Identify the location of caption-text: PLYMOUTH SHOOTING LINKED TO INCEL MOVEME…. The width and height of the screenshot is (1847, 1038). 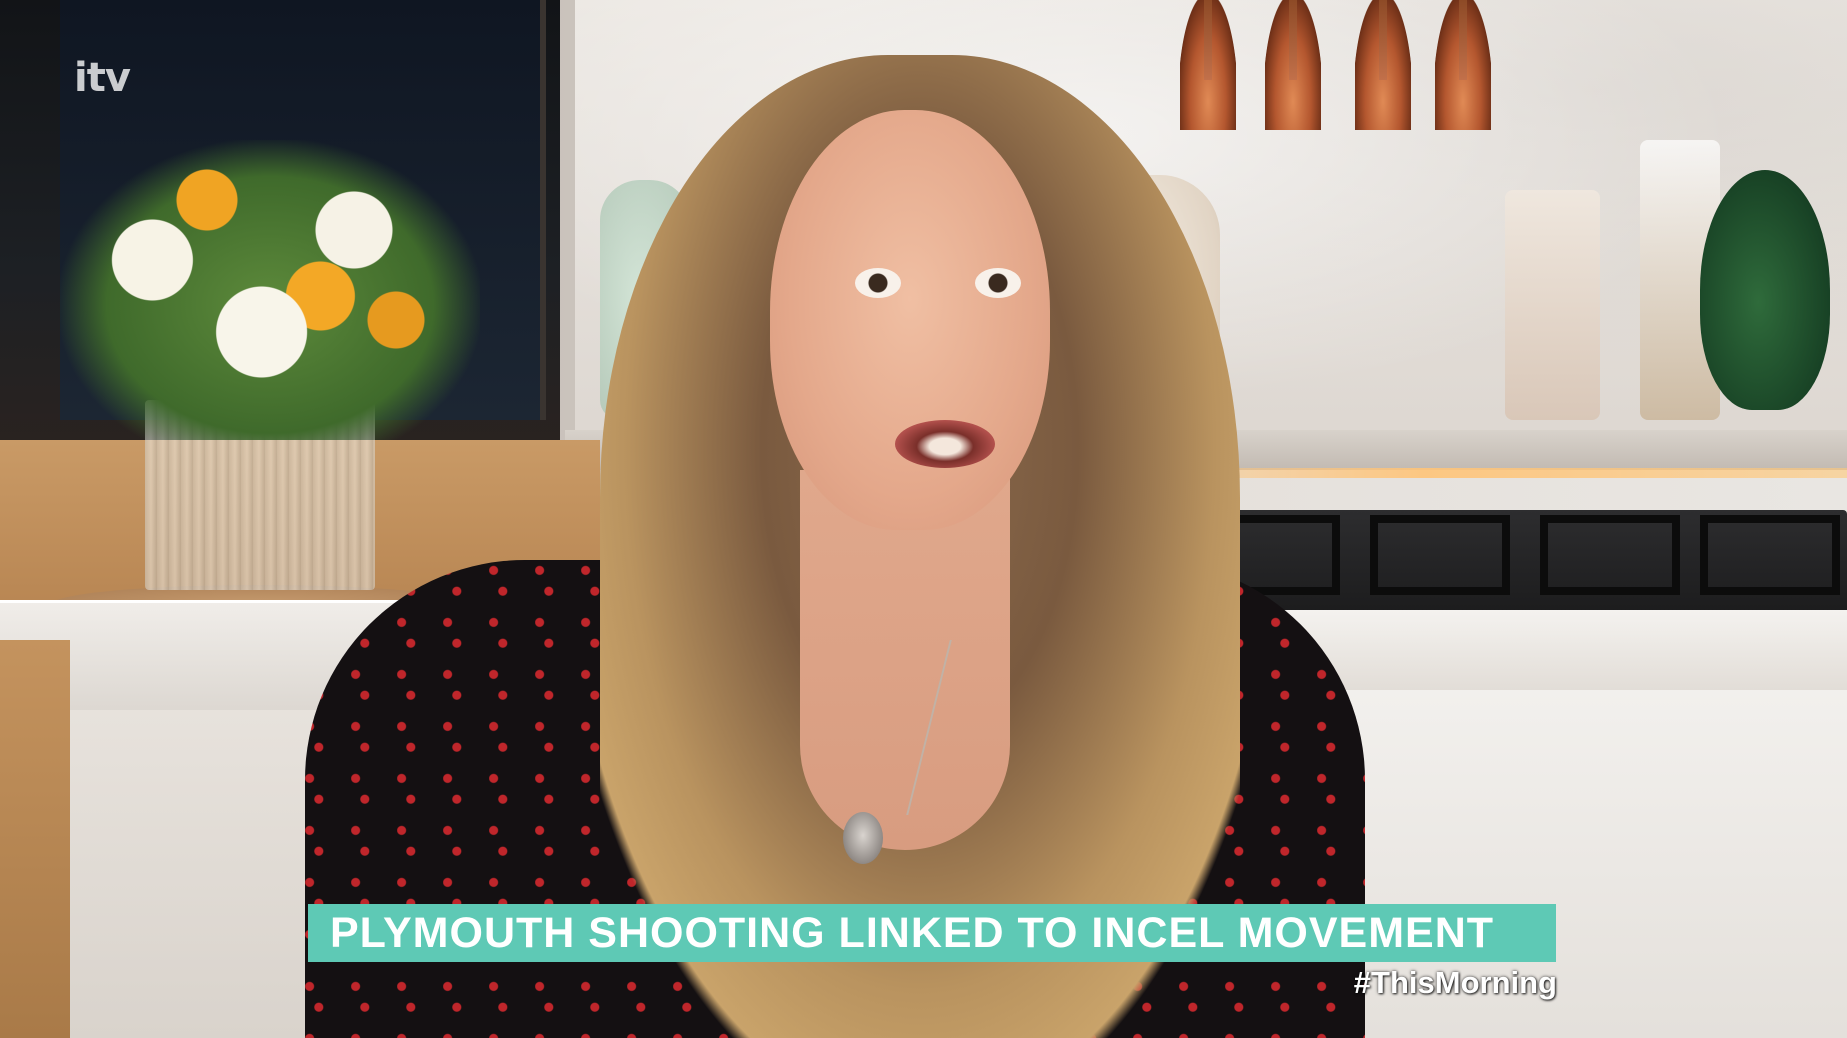
(912, 932).